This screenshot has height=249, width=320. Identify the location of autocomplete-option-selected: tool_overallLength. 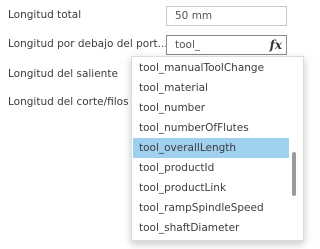
(211, 148).